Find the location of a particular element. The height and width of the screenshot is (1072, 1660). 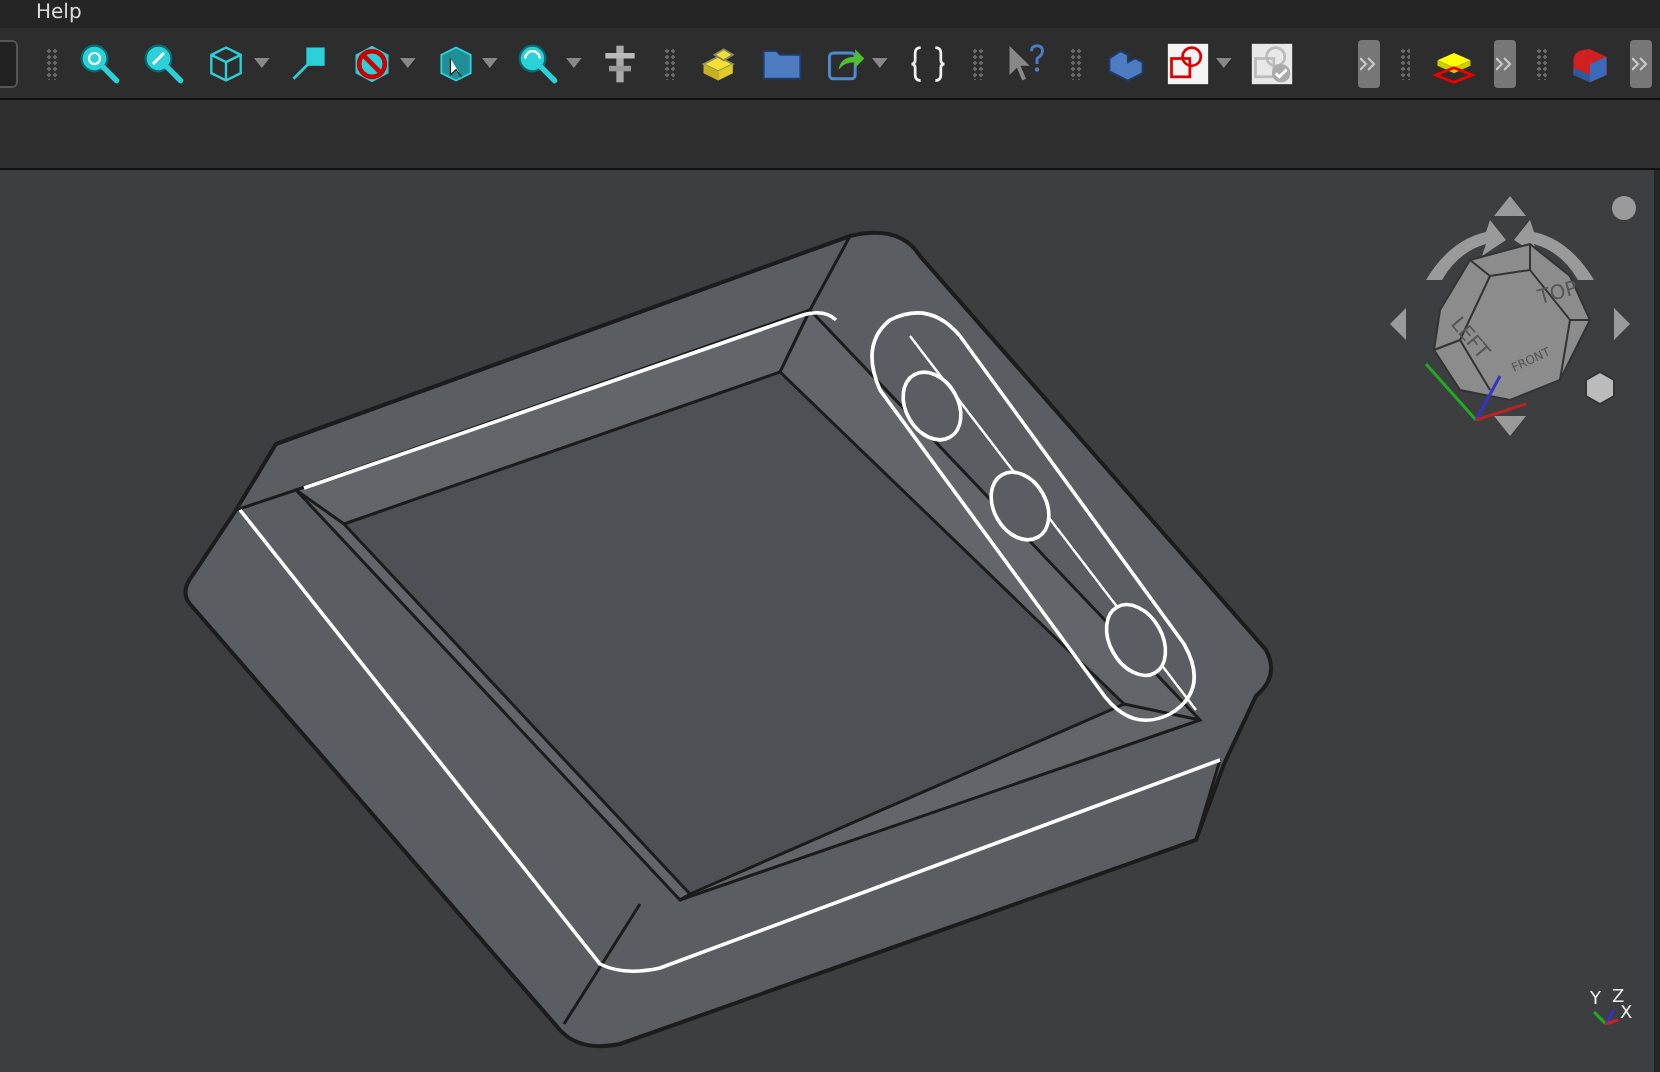

shapes-overlap-icon is located at coordinates (1188, 63).